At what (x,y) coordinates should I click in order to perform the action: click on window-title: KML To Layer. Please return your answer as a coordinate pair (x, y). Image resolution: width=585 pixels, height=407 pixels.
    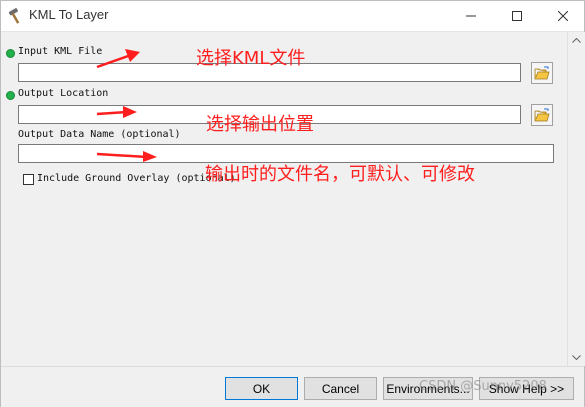
    Looking at the image, I should click on (69, 14).